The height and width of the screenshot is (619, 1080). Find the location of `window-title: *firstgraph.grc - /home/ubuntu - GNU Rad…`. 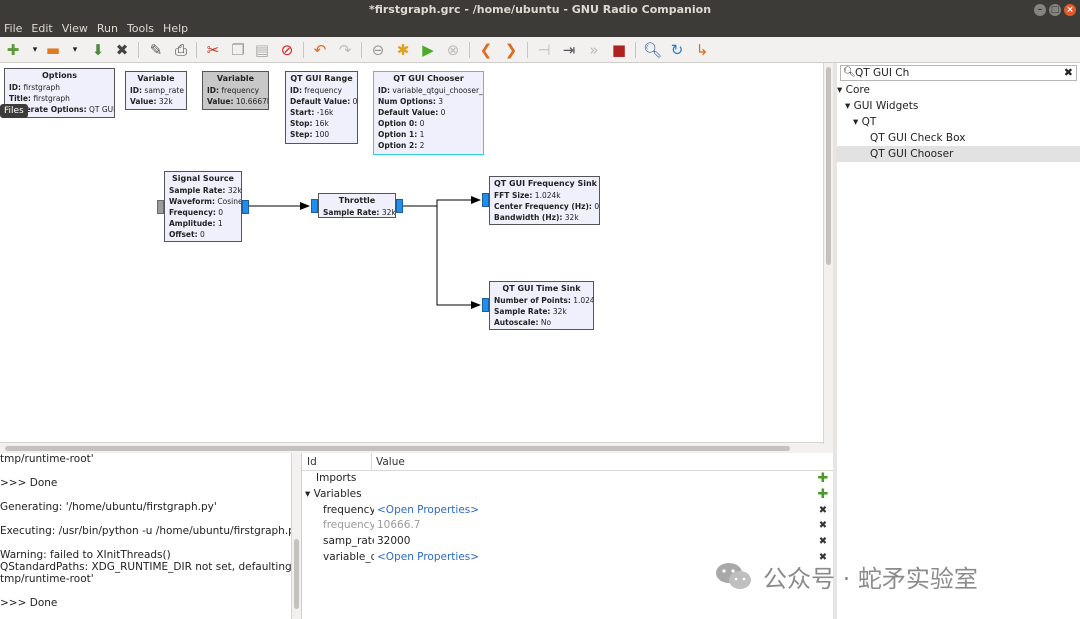

window-title: *firstgraph.grc - /home/ubuntu - GNU Rad… is located at coordinates (540, 9).